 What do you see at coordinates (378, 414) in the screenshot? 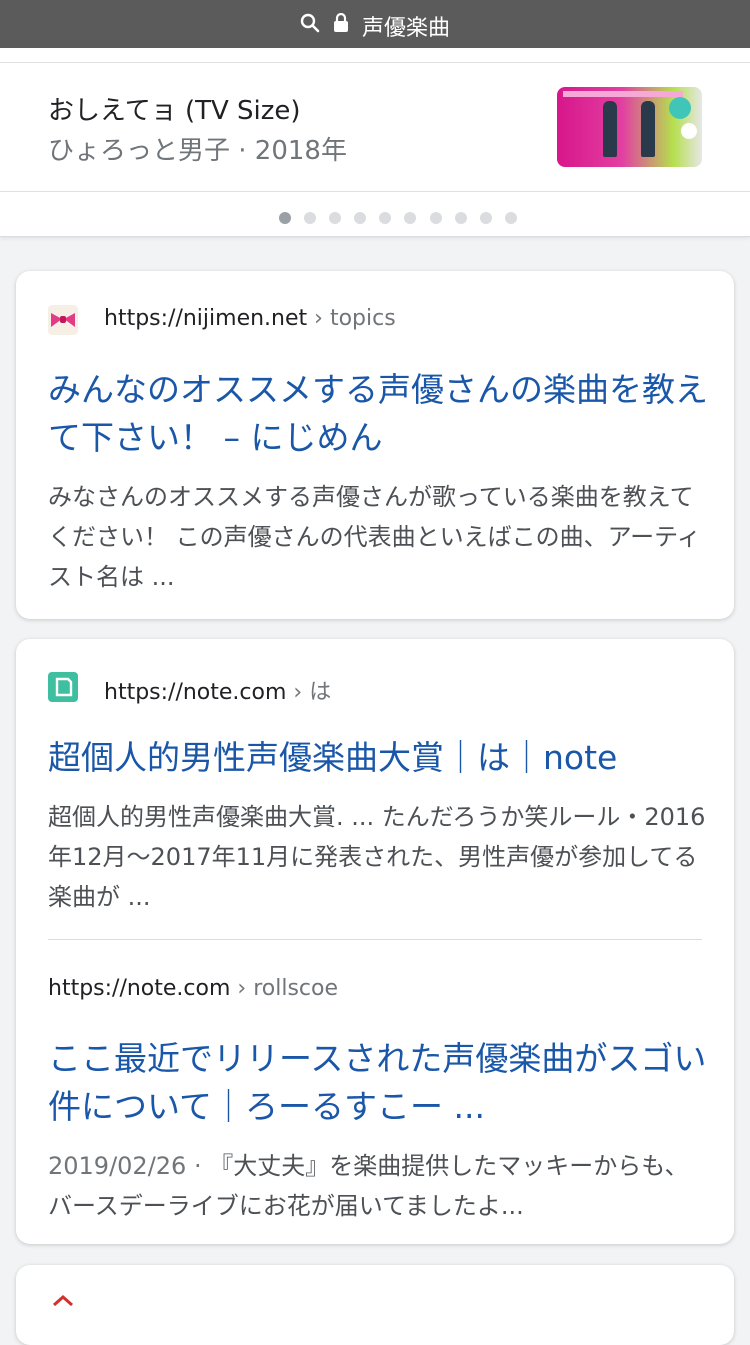
I see `result-title: みんなのオススメする声優さんの楽曲を教えて下さい！ – にじめん` at bounding box center [378, 414].